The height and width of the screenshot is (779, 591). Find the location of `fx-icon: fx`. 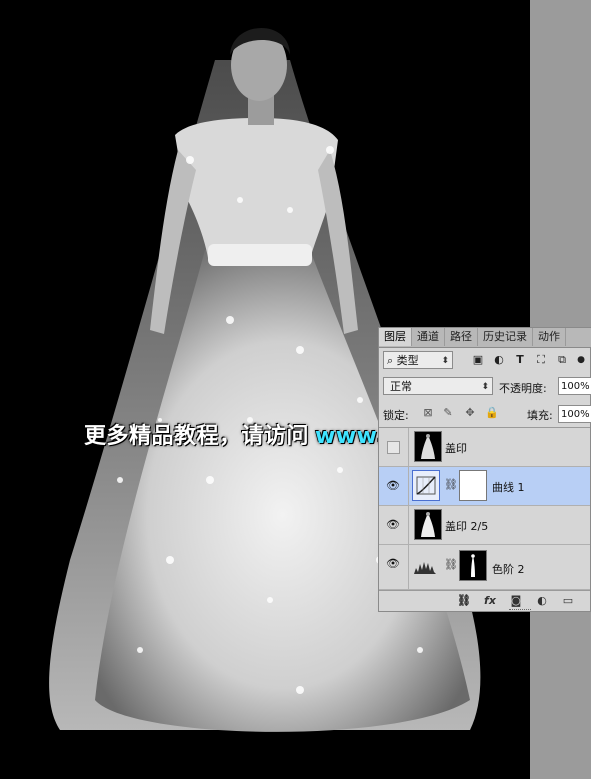

fx-icon: fx is located at coordinates (490, 601).